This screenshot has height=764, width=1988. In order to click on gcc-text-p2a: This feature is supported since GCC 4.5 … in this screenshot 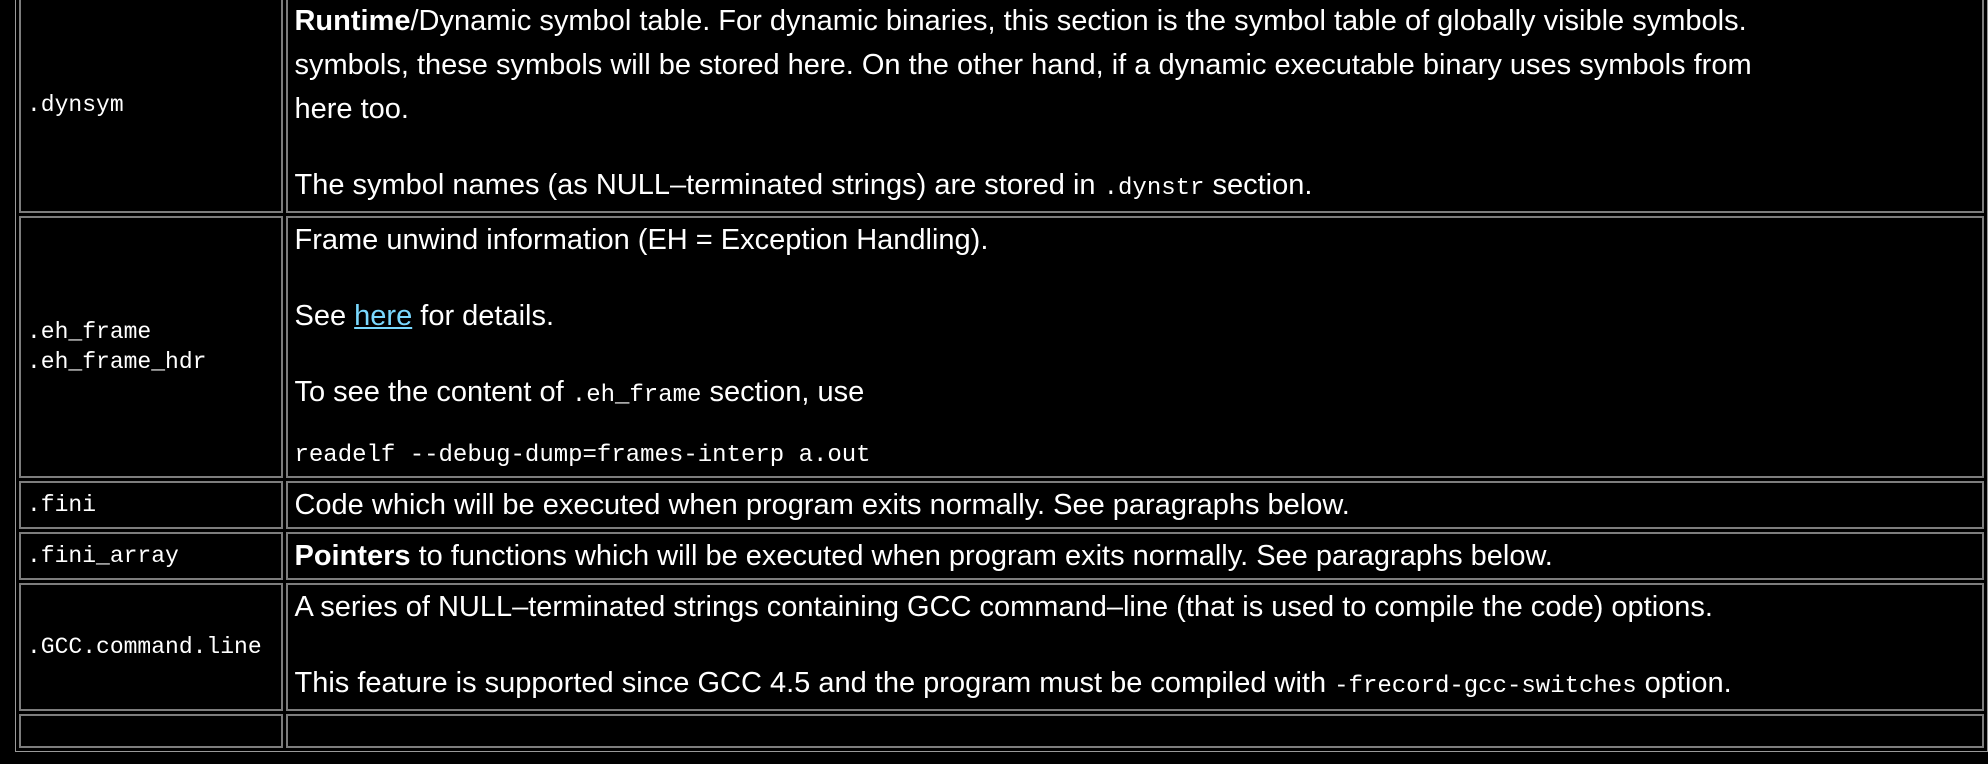, I will do `click(814, 683)`.